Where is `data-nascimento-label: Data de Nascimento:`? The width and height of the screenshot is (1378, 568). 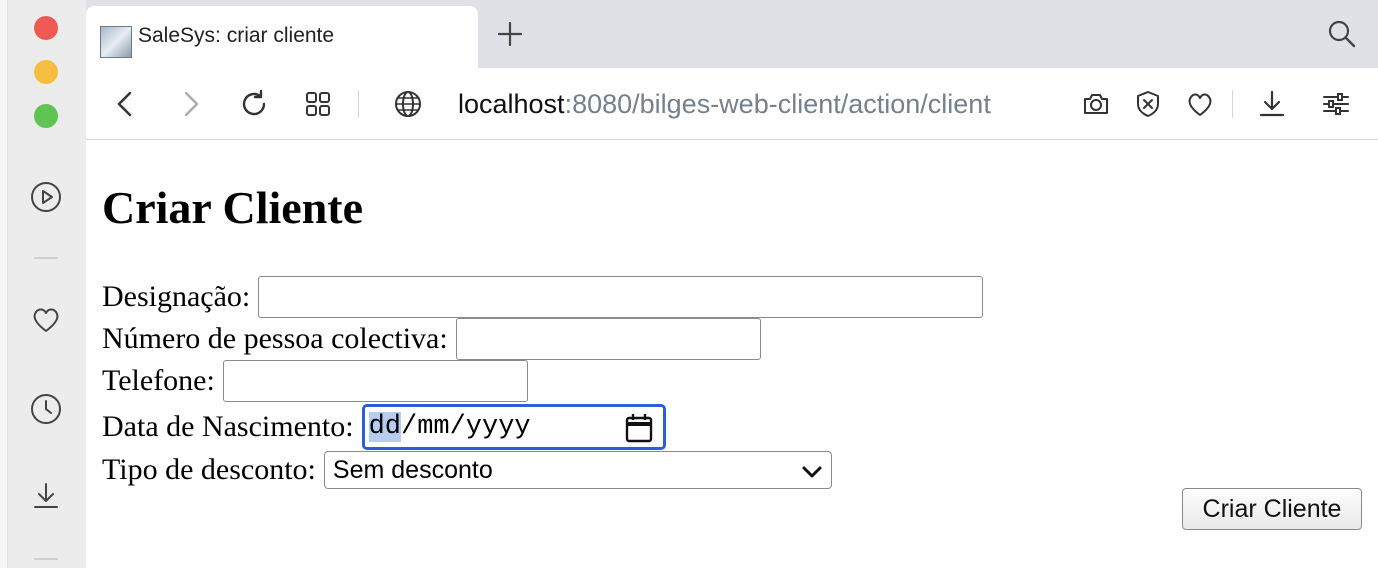 data-nascimento-label: Data de Nascimento: is located at coordinates (228, 426).